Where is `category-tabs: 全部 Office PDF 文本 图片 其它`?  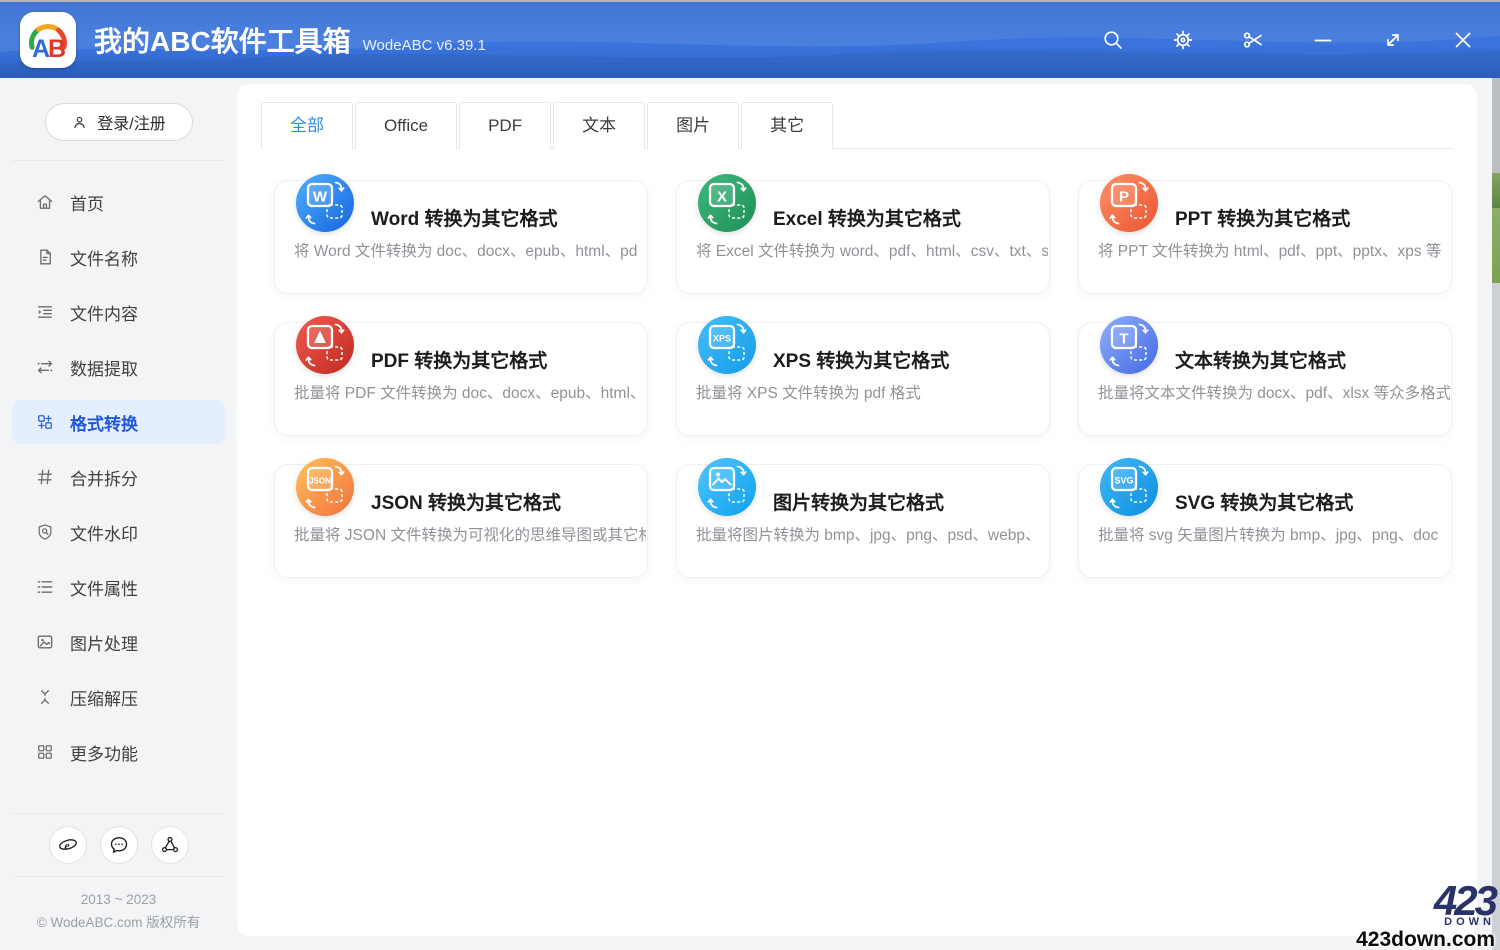 category-tabs: 全部 Office PDF 文本 图片 其它 is located at coordinates (857, 125).